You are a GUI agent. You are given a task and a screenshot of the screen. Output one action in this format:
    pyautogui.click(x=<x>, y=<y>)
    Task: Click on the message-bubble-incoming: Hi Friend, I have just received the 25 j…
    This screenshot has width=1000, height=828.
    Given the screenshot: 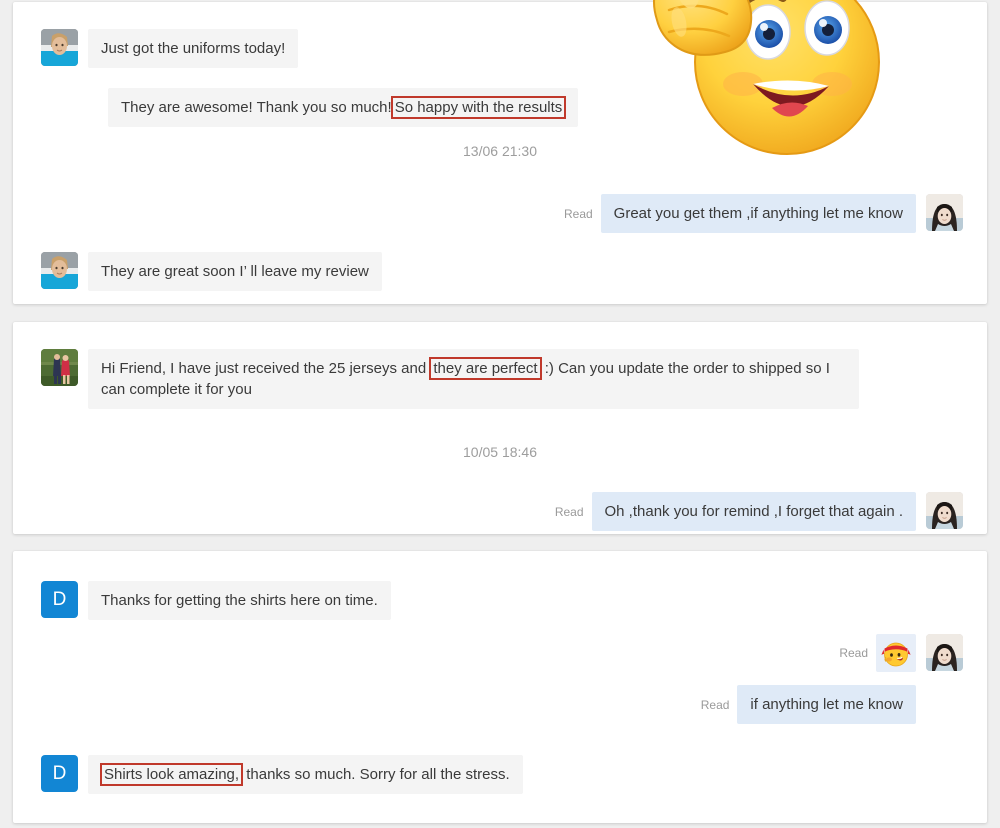 What is the action you would take?
    pyautogui.click(x=473, y=379)
    